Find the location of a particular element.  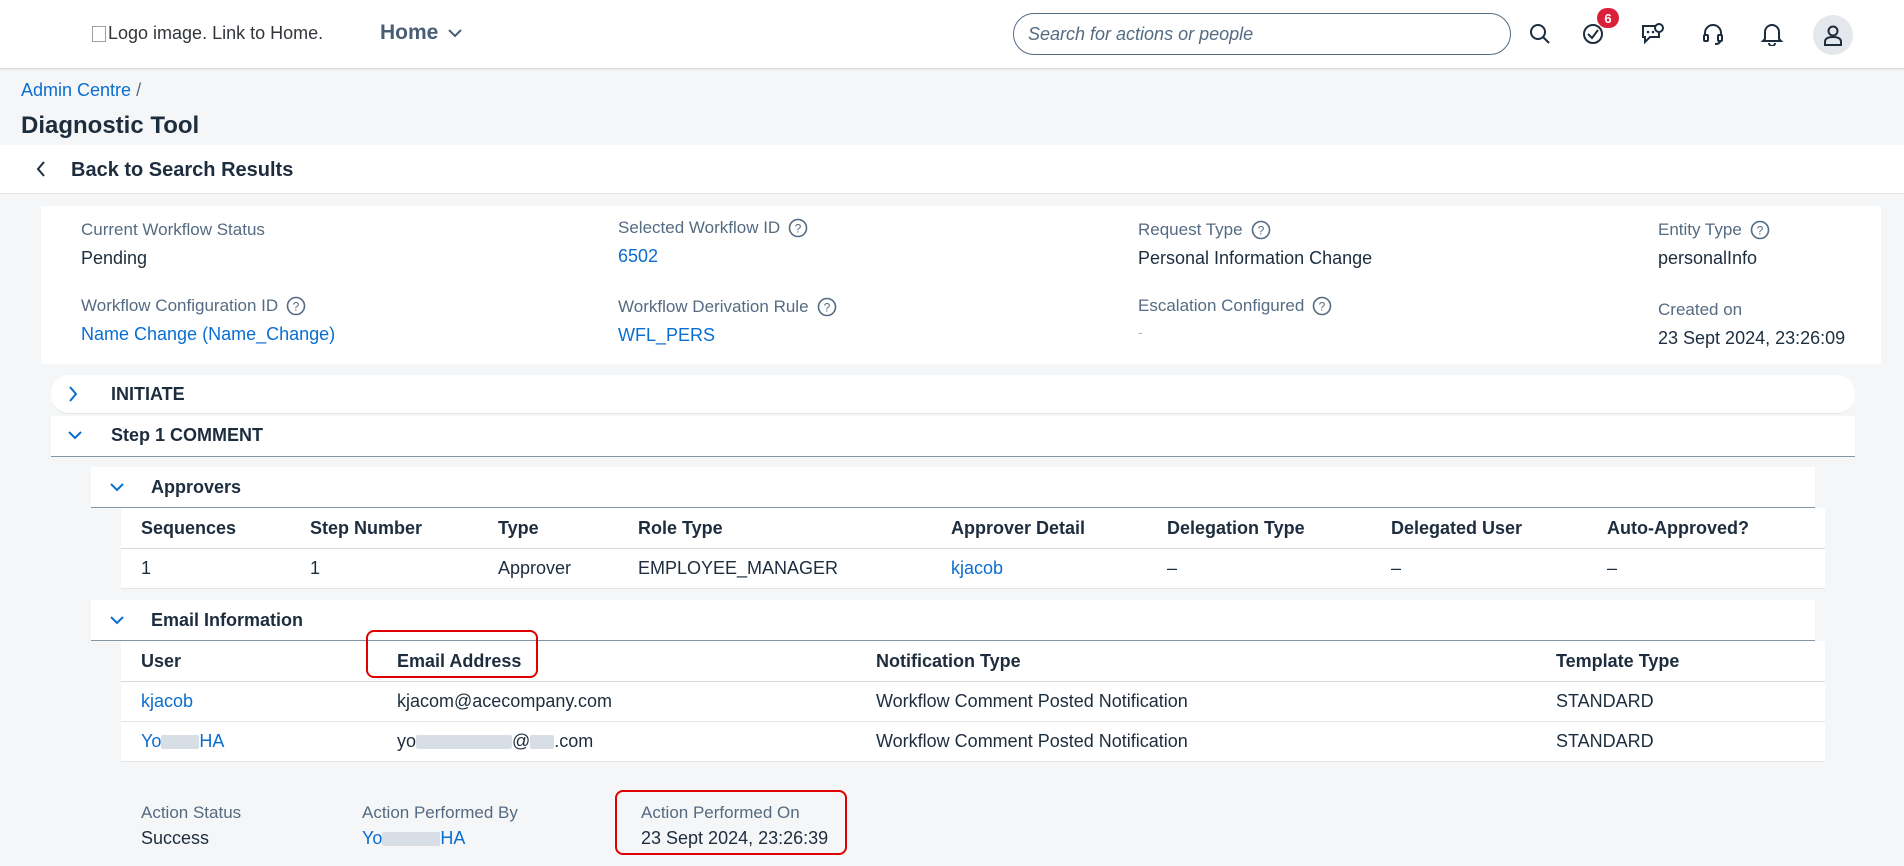

notifications-button is located at coordinates (1772, 34).